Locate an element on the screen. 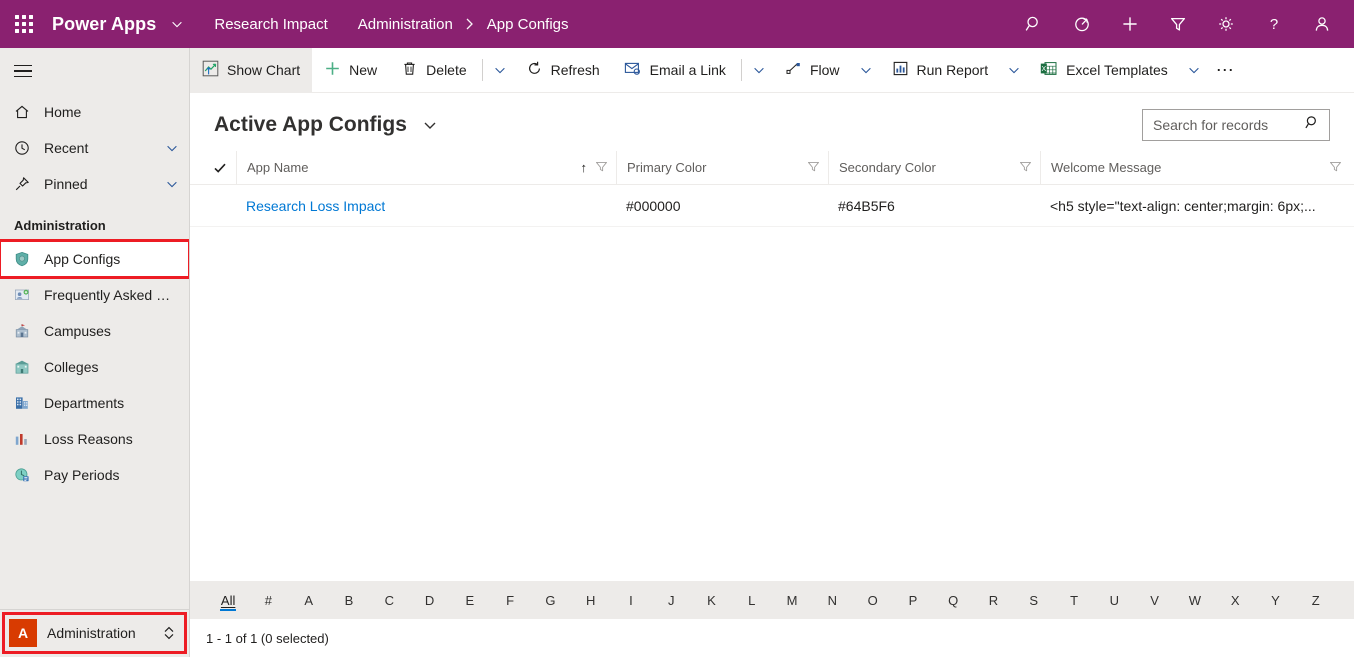 Image resolution: width=1354 pixels, height=657 pixels. sidebar-item-label: Loss Reasons is located at coordinates (88, 439).